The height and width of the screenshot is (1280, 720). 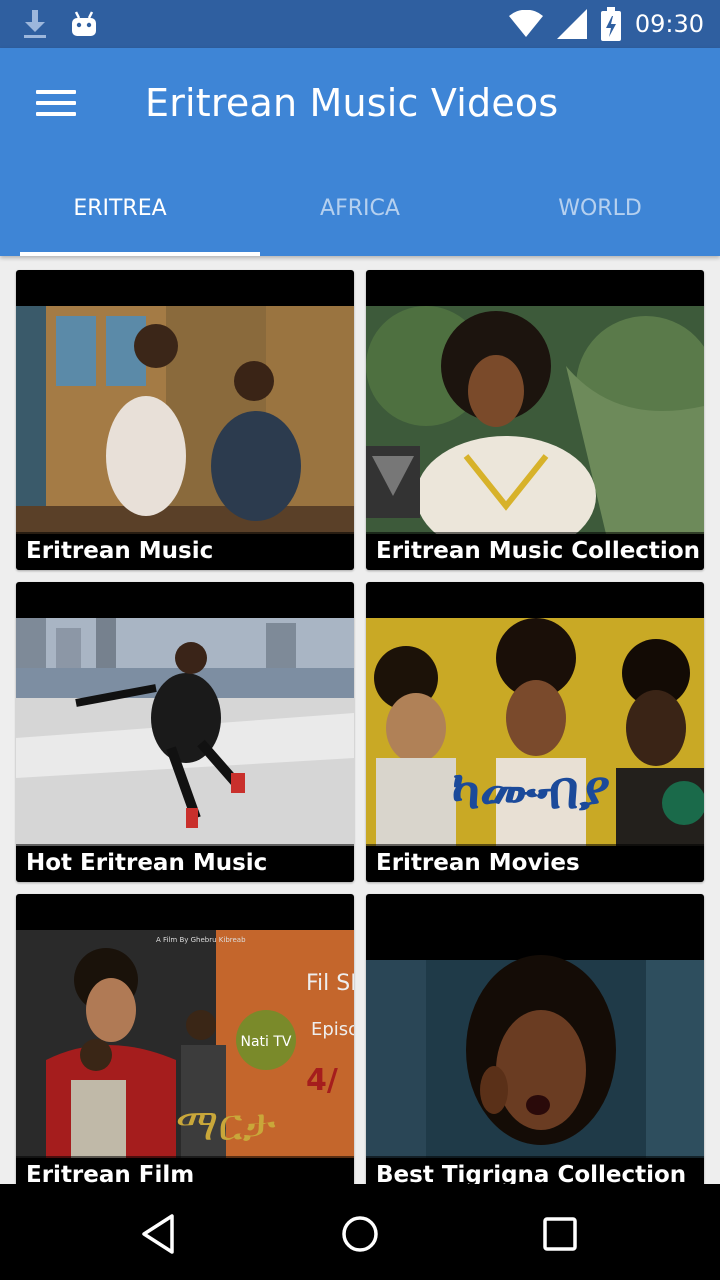 I want to click on tab-africa: AFRICA, so click(x=360, y=208).